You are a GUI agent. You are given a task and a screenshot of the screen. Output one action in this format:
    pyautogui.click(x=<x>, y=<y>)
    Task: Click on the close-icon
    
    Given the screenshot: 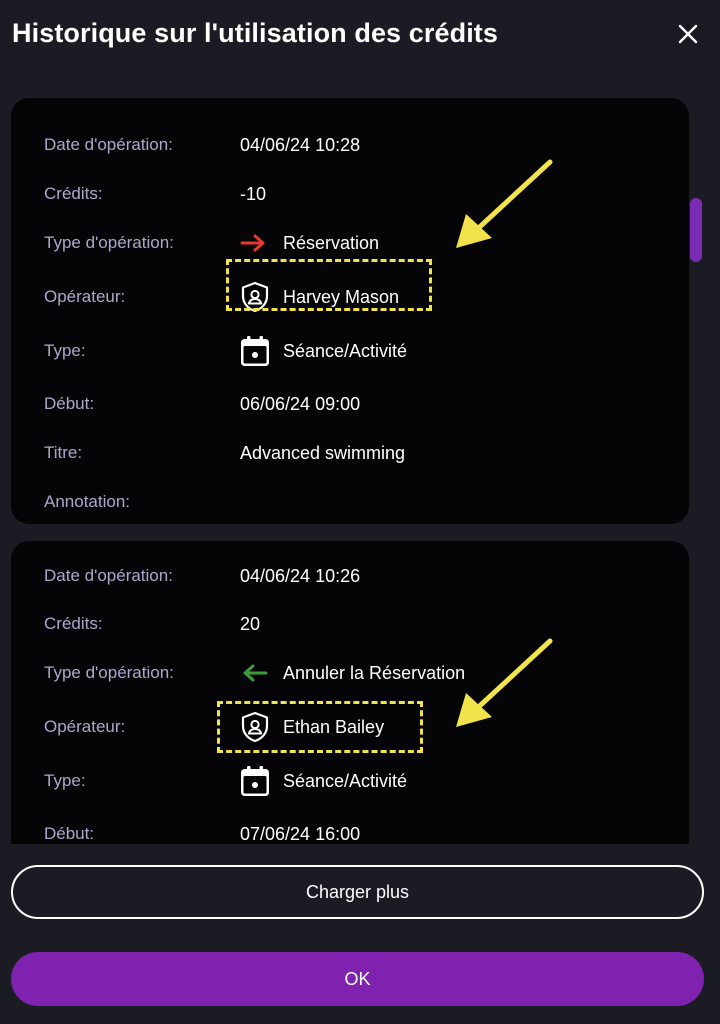 What is the action you would take?
    pyautogui.click(x=688, y=34)
    